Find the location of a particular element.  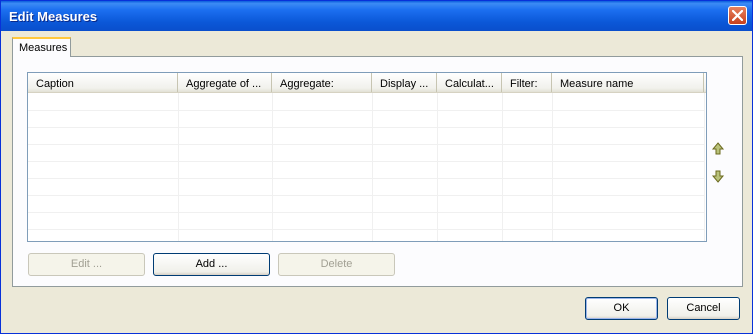

tab-measures: Measures is located at coordinates (41, 47).